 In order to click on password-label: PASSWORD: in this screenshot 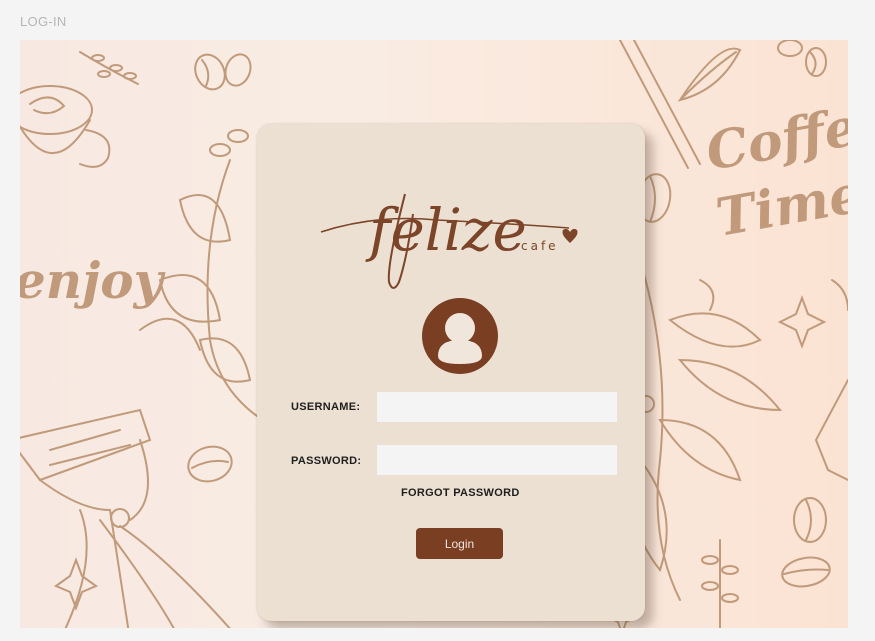, I will do `click(326, 461)`.